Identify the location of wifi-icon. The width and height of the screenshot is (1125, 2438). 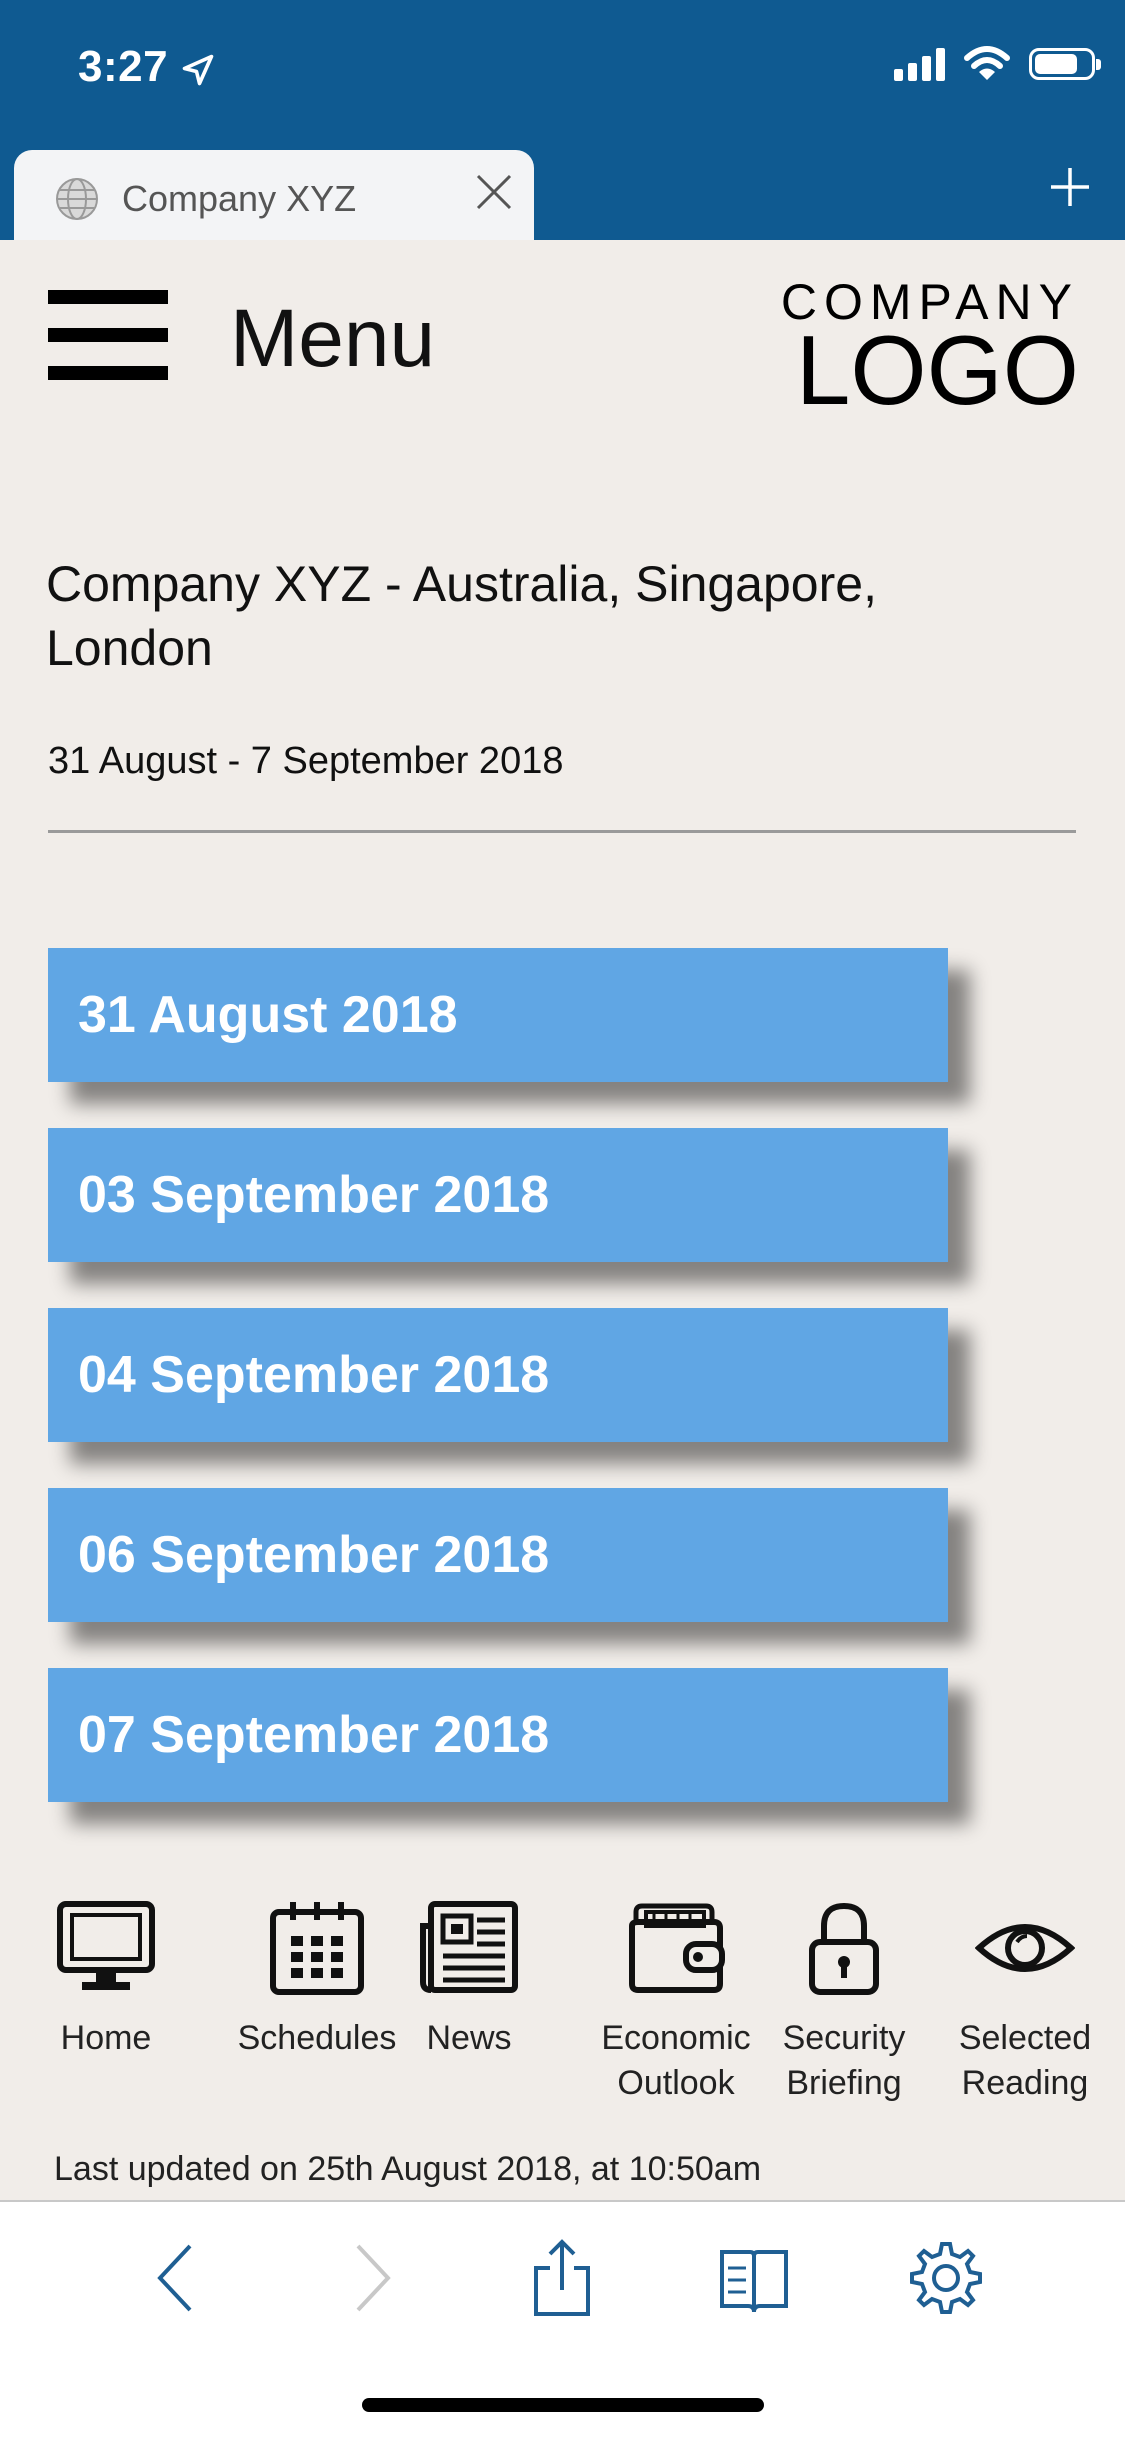
(987, 63).